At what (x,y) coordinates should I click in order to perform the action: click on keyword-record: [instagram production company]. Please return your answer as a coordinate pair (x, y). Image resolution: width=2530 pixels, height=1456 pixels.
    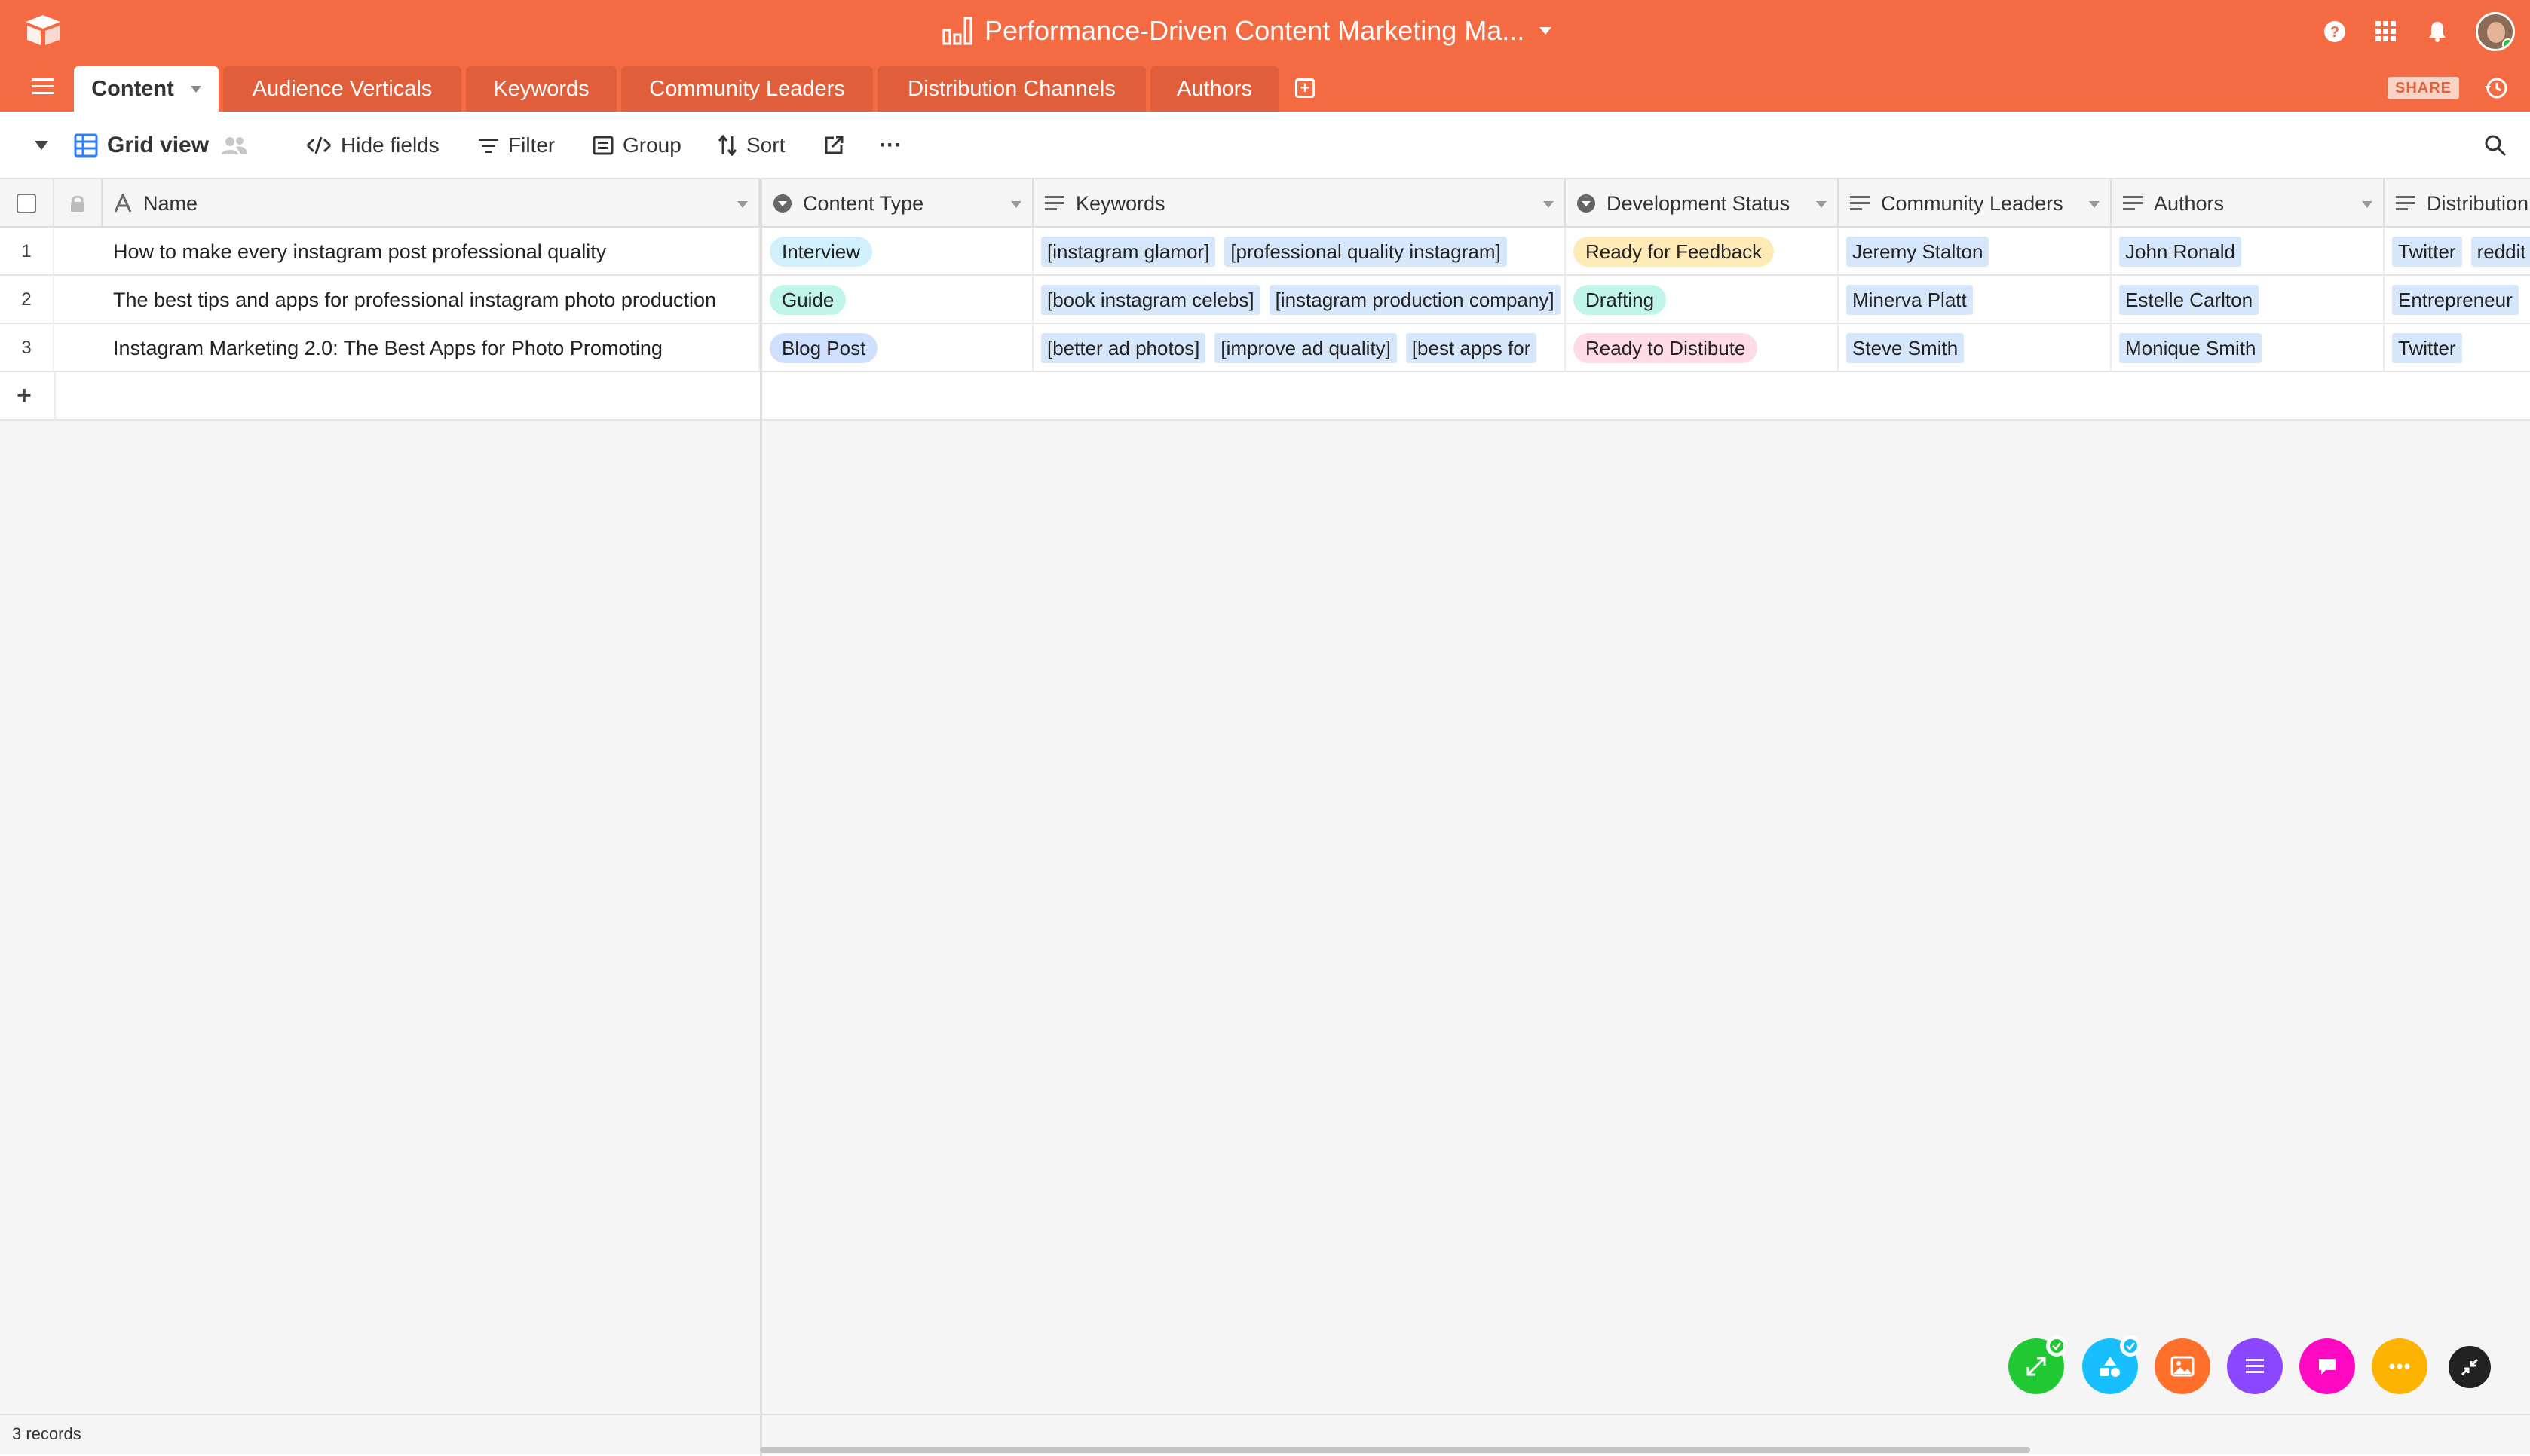
    Looking at the image, I should click on (1415, 300).